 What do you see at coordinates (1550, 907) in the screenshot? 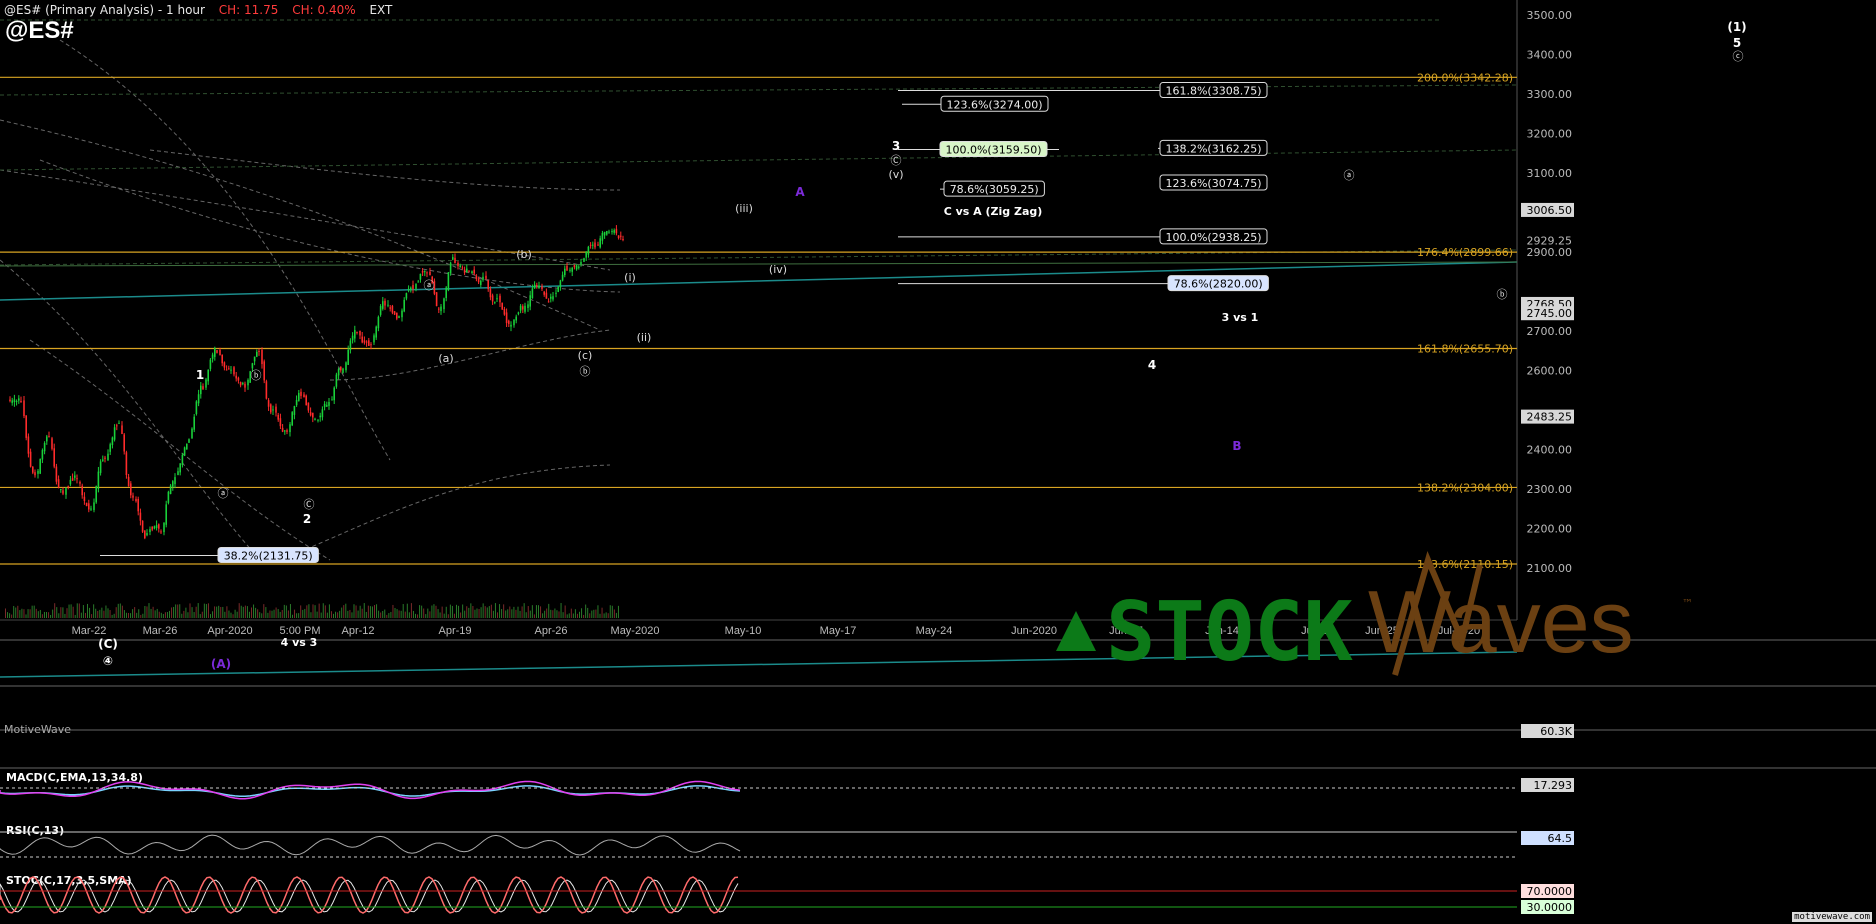
I see `stoch-lower-value: 30.0000` at bounding box center [1550, 907].